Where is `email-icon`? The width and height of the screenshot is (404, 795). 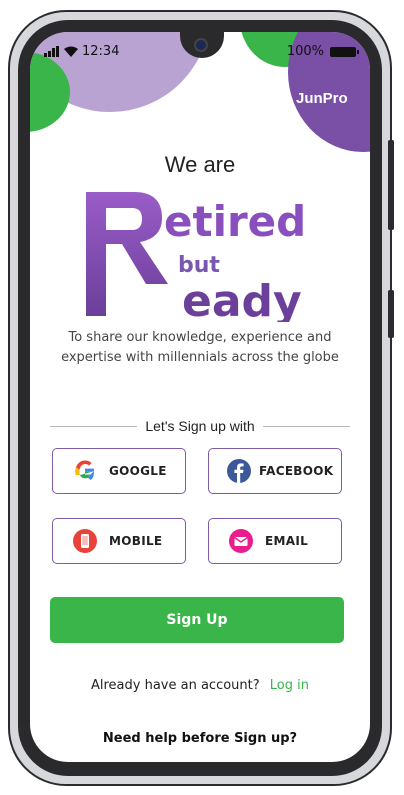 email-icon is located at coordinates (241, 541).